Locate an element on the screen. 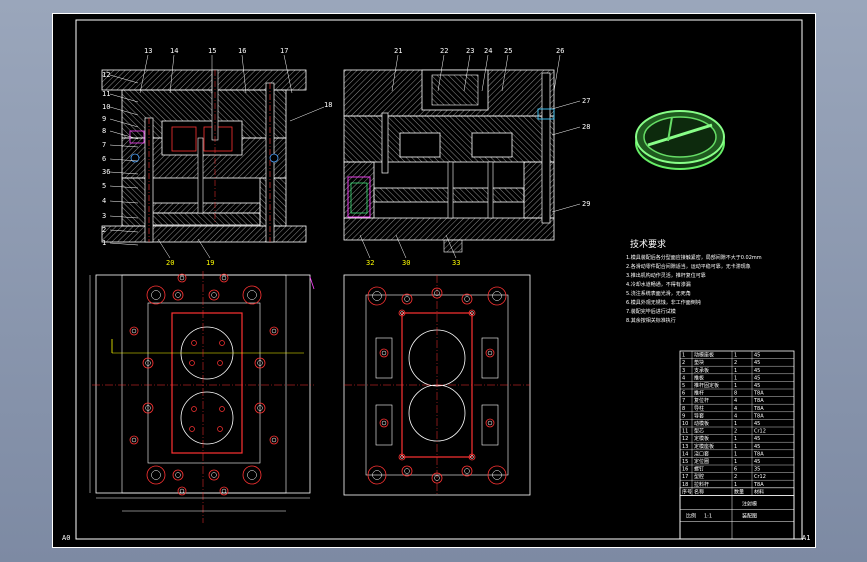 The width and height of the screenshot is (867, 562). callout-label: 28 is located at coordinates (586, 127).